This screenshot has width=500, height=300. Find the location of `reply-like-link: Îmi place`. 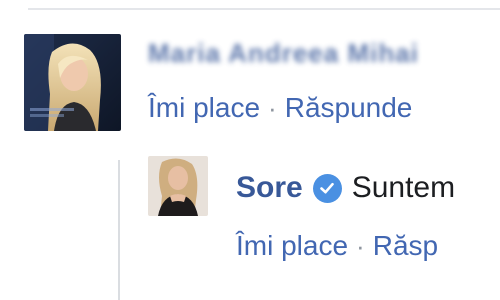

reply-like-link: Îmi place is located at coordinates (292, 246).